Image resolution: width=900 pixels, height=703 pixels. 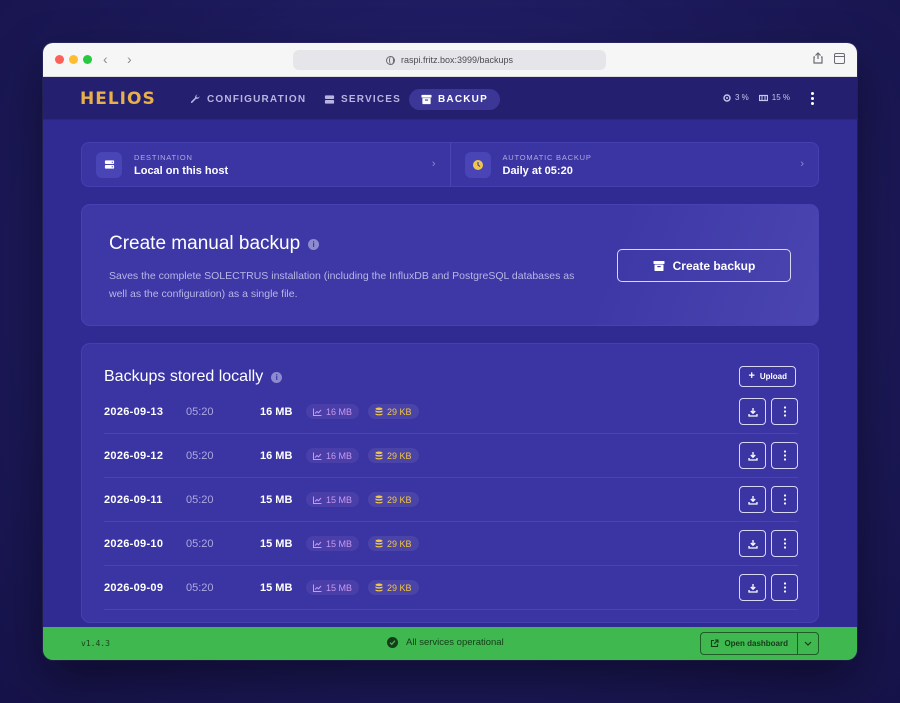 What do you see at coordinates (807, 643) in the screenshot?
I see `chevron-down-icon` at bounding box center [807, 643].